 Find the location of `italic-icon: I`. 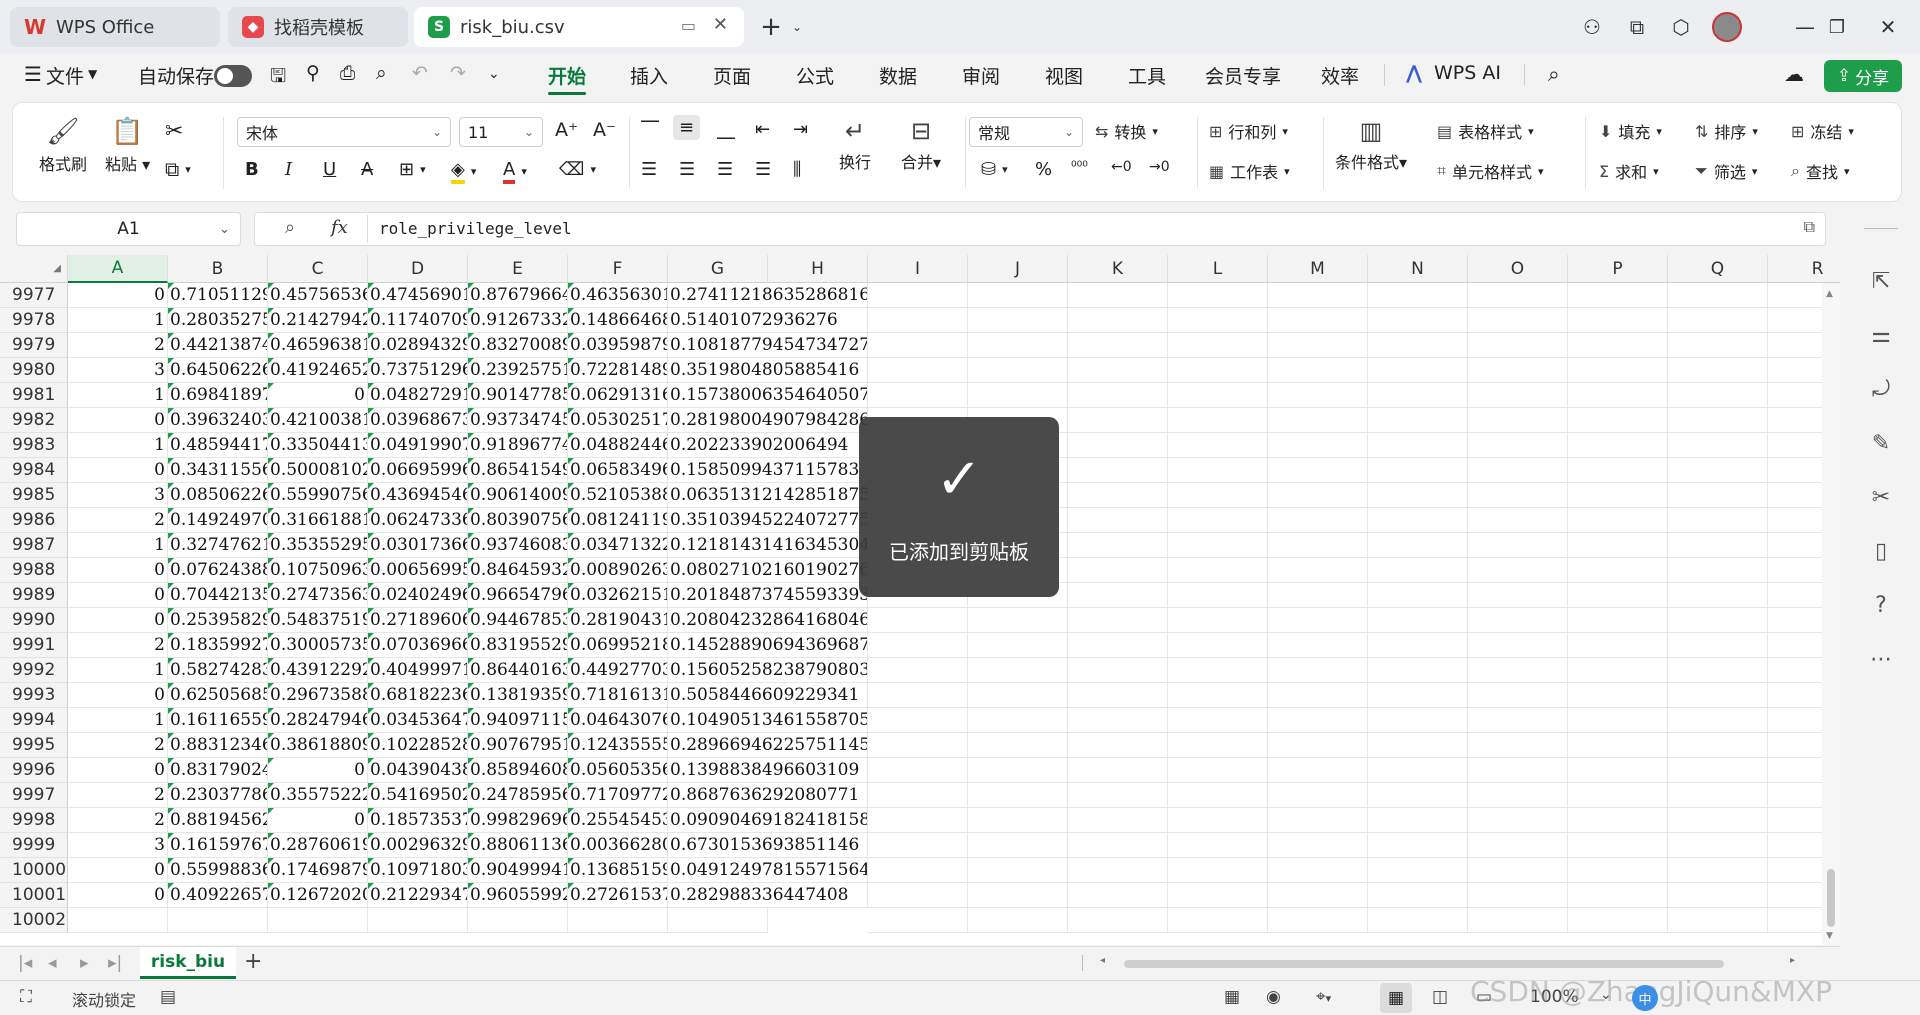

italic-icon: I is located at coordinates (288, 169).